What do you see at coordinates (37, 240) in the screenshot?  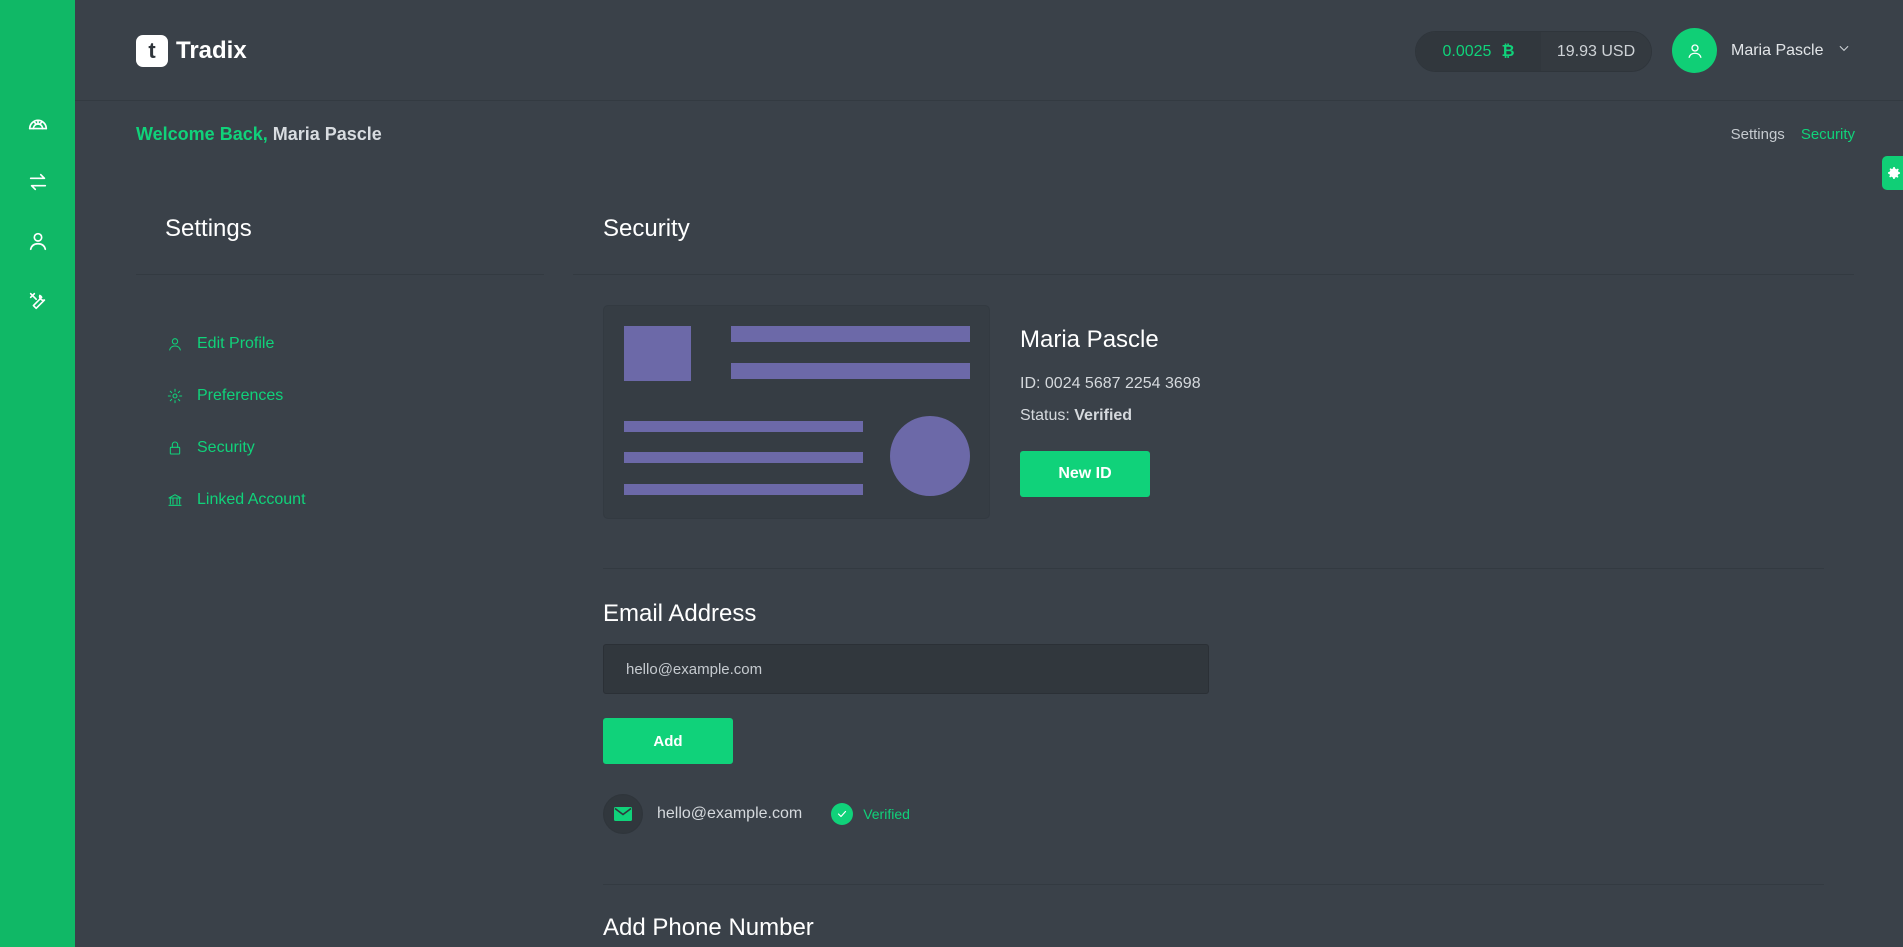 I see `profile-icon` at bounding box center [37, 240].